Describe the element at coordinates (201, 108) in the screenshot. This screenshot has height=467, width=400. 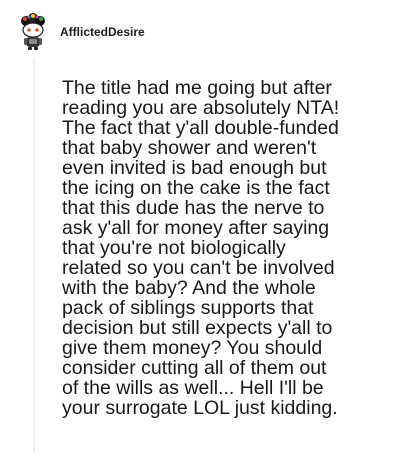
I see `comment-line: reading you are absolutely NTA!` at that location.